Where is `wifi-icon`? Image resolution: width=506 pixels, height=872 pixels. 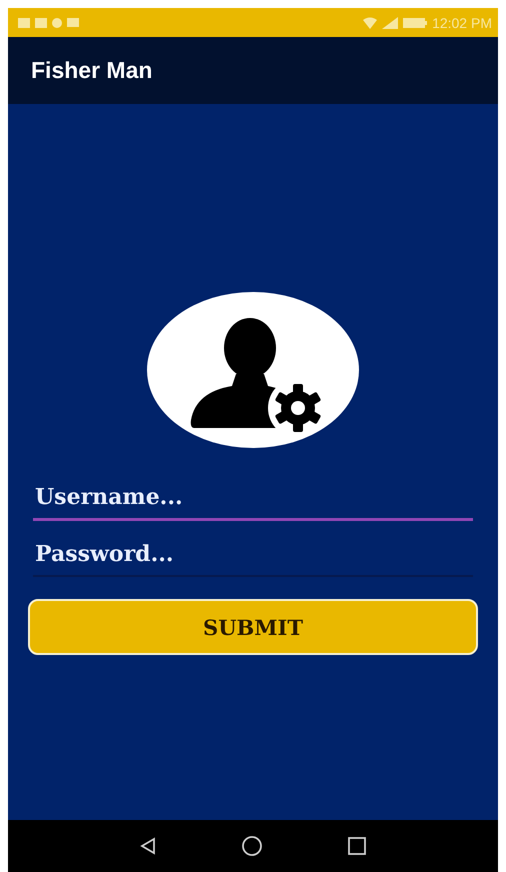
wifi-icon is located at coordinates (370, 22).